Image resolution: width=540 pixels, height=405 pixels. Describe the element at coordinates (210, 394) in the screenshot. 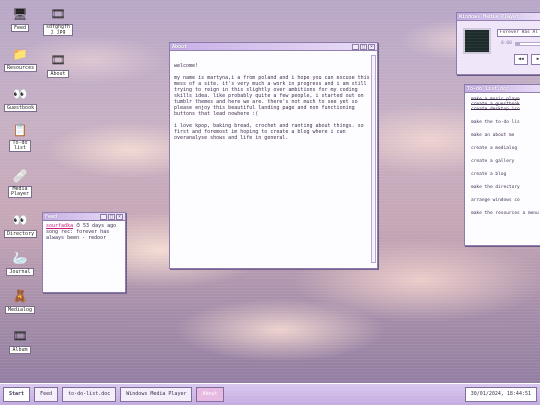

I see `taskbar-item-about: About` at that location.